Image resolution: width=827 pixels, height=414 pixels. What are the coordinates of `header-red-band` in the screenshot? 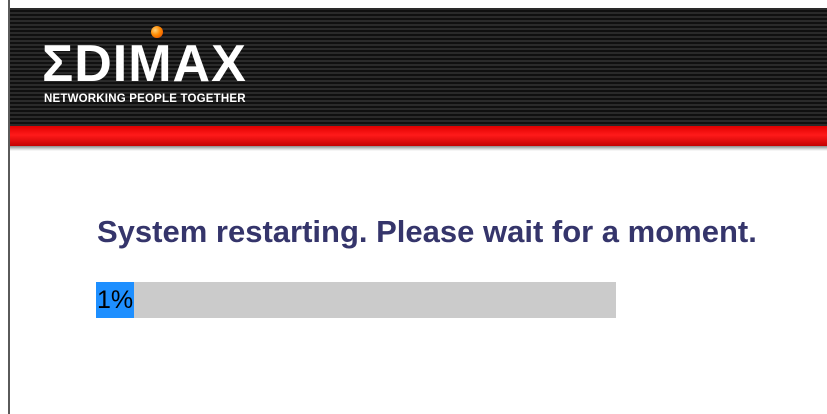 It's located at (418, 136).